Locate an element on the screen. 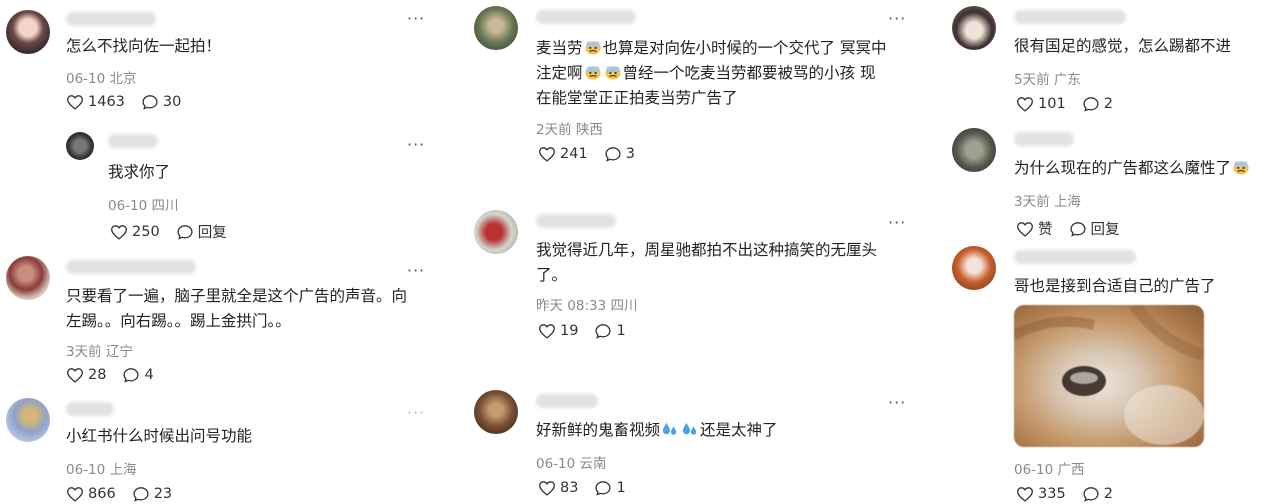 The image size is (1274, 504). like-count: 19 is located at coordinates (569, 331).